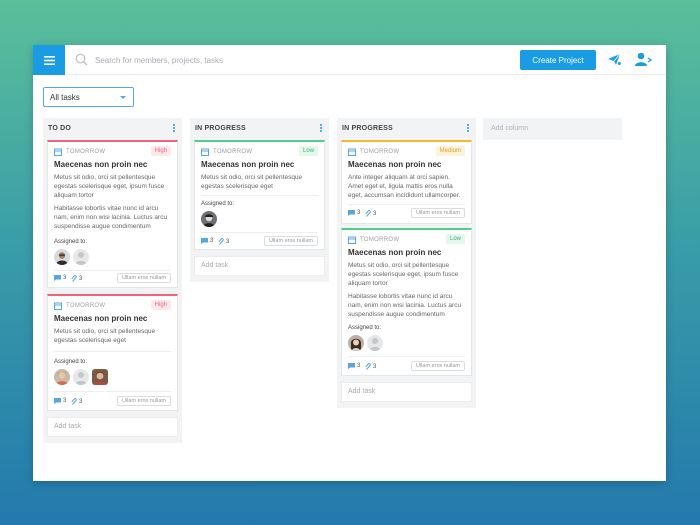 This screenshot has height=525, width=700. I want to click on top-bar: Create Project, so click(349, 60).